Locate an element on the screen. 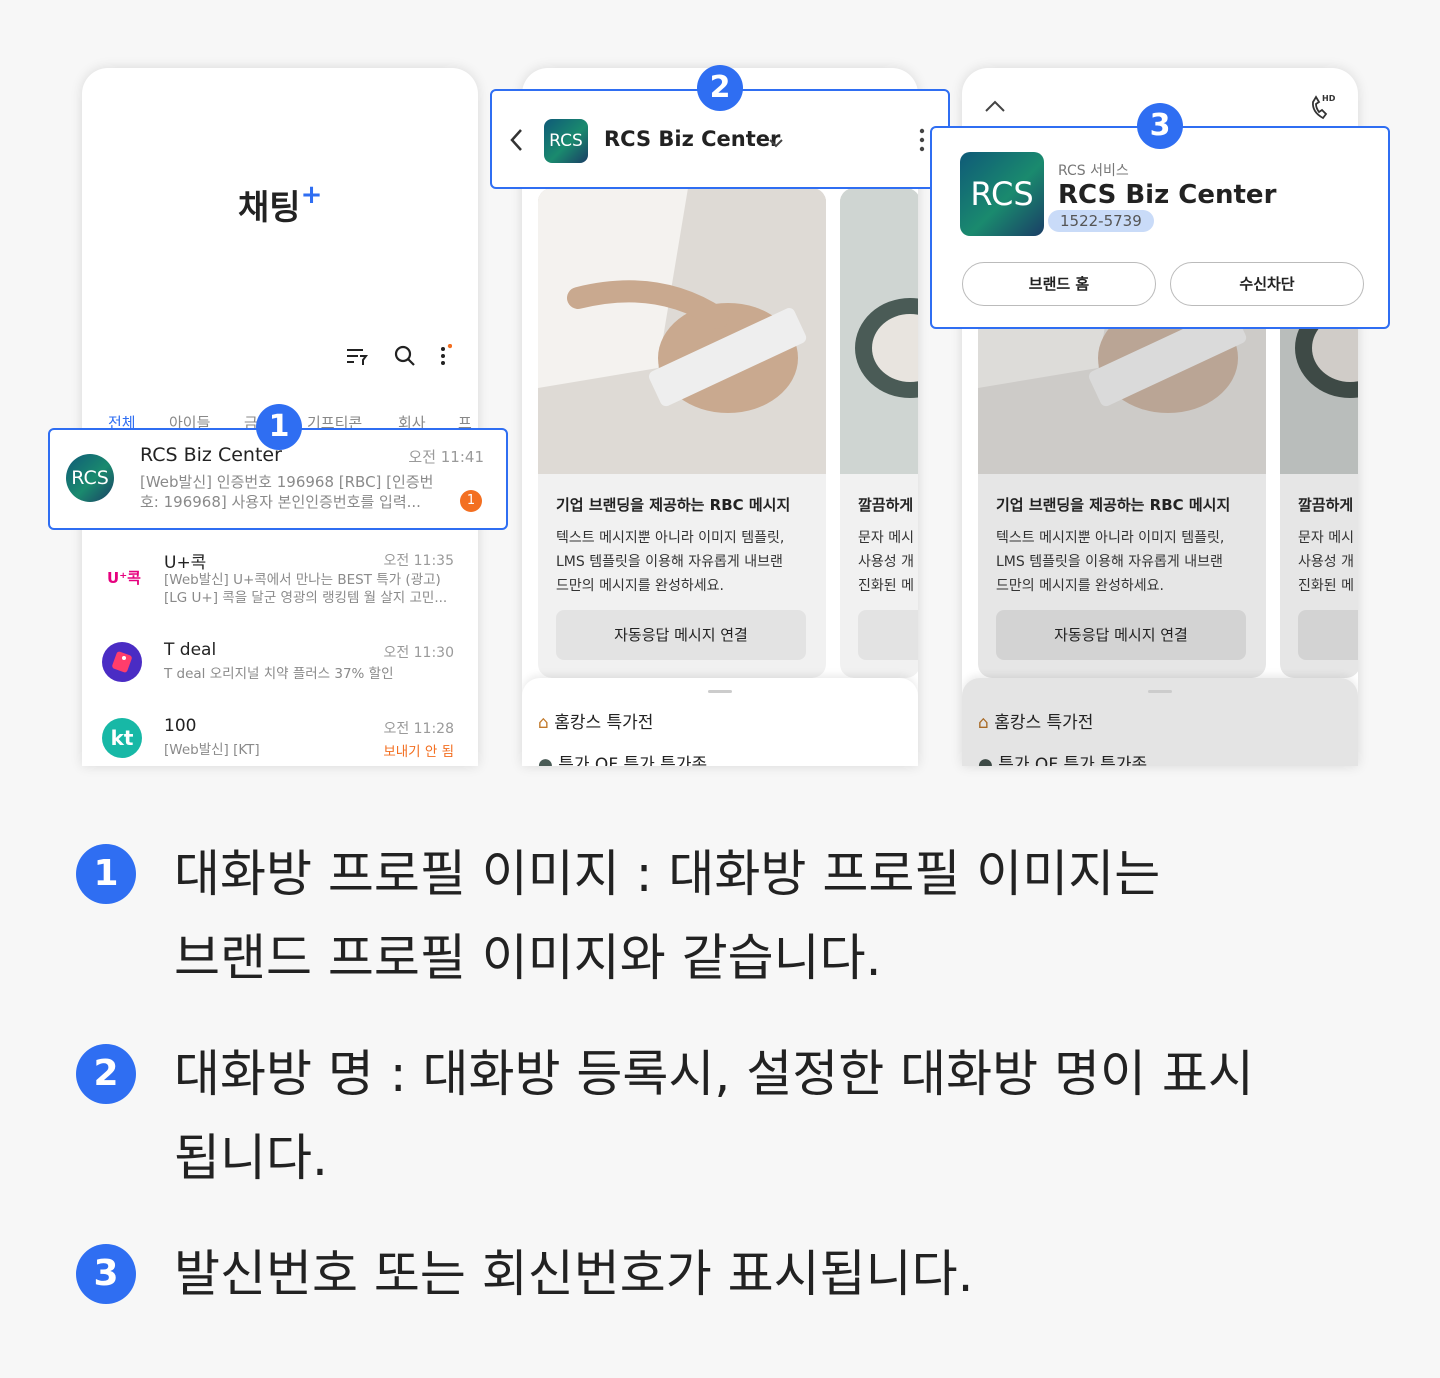 Image resolution: width=1440 pixels, height=1378 pixels. chat-name: T deal is located at coordinates (190, 650).